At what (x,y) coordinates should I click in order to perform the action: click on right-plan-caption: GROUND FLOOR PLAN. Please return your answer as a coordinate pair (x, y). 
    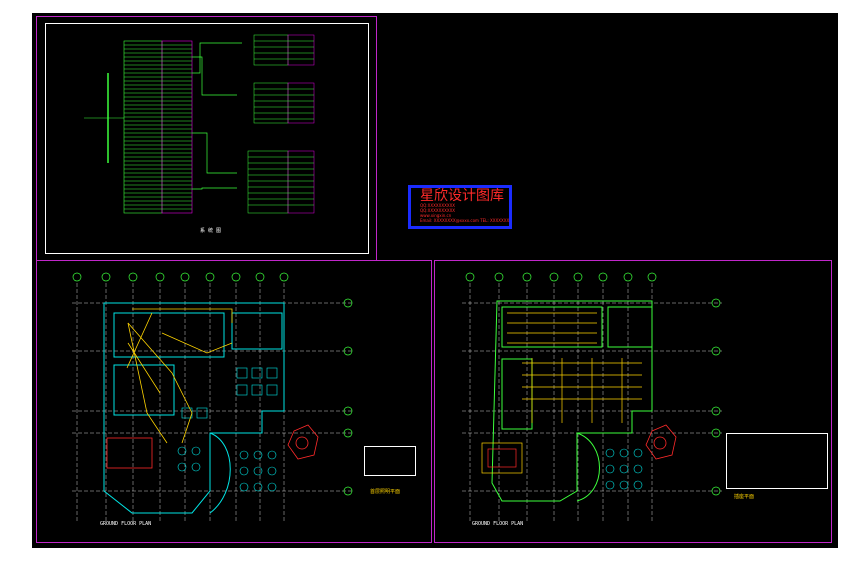
    Looking at the image, I should click on (498, 524).